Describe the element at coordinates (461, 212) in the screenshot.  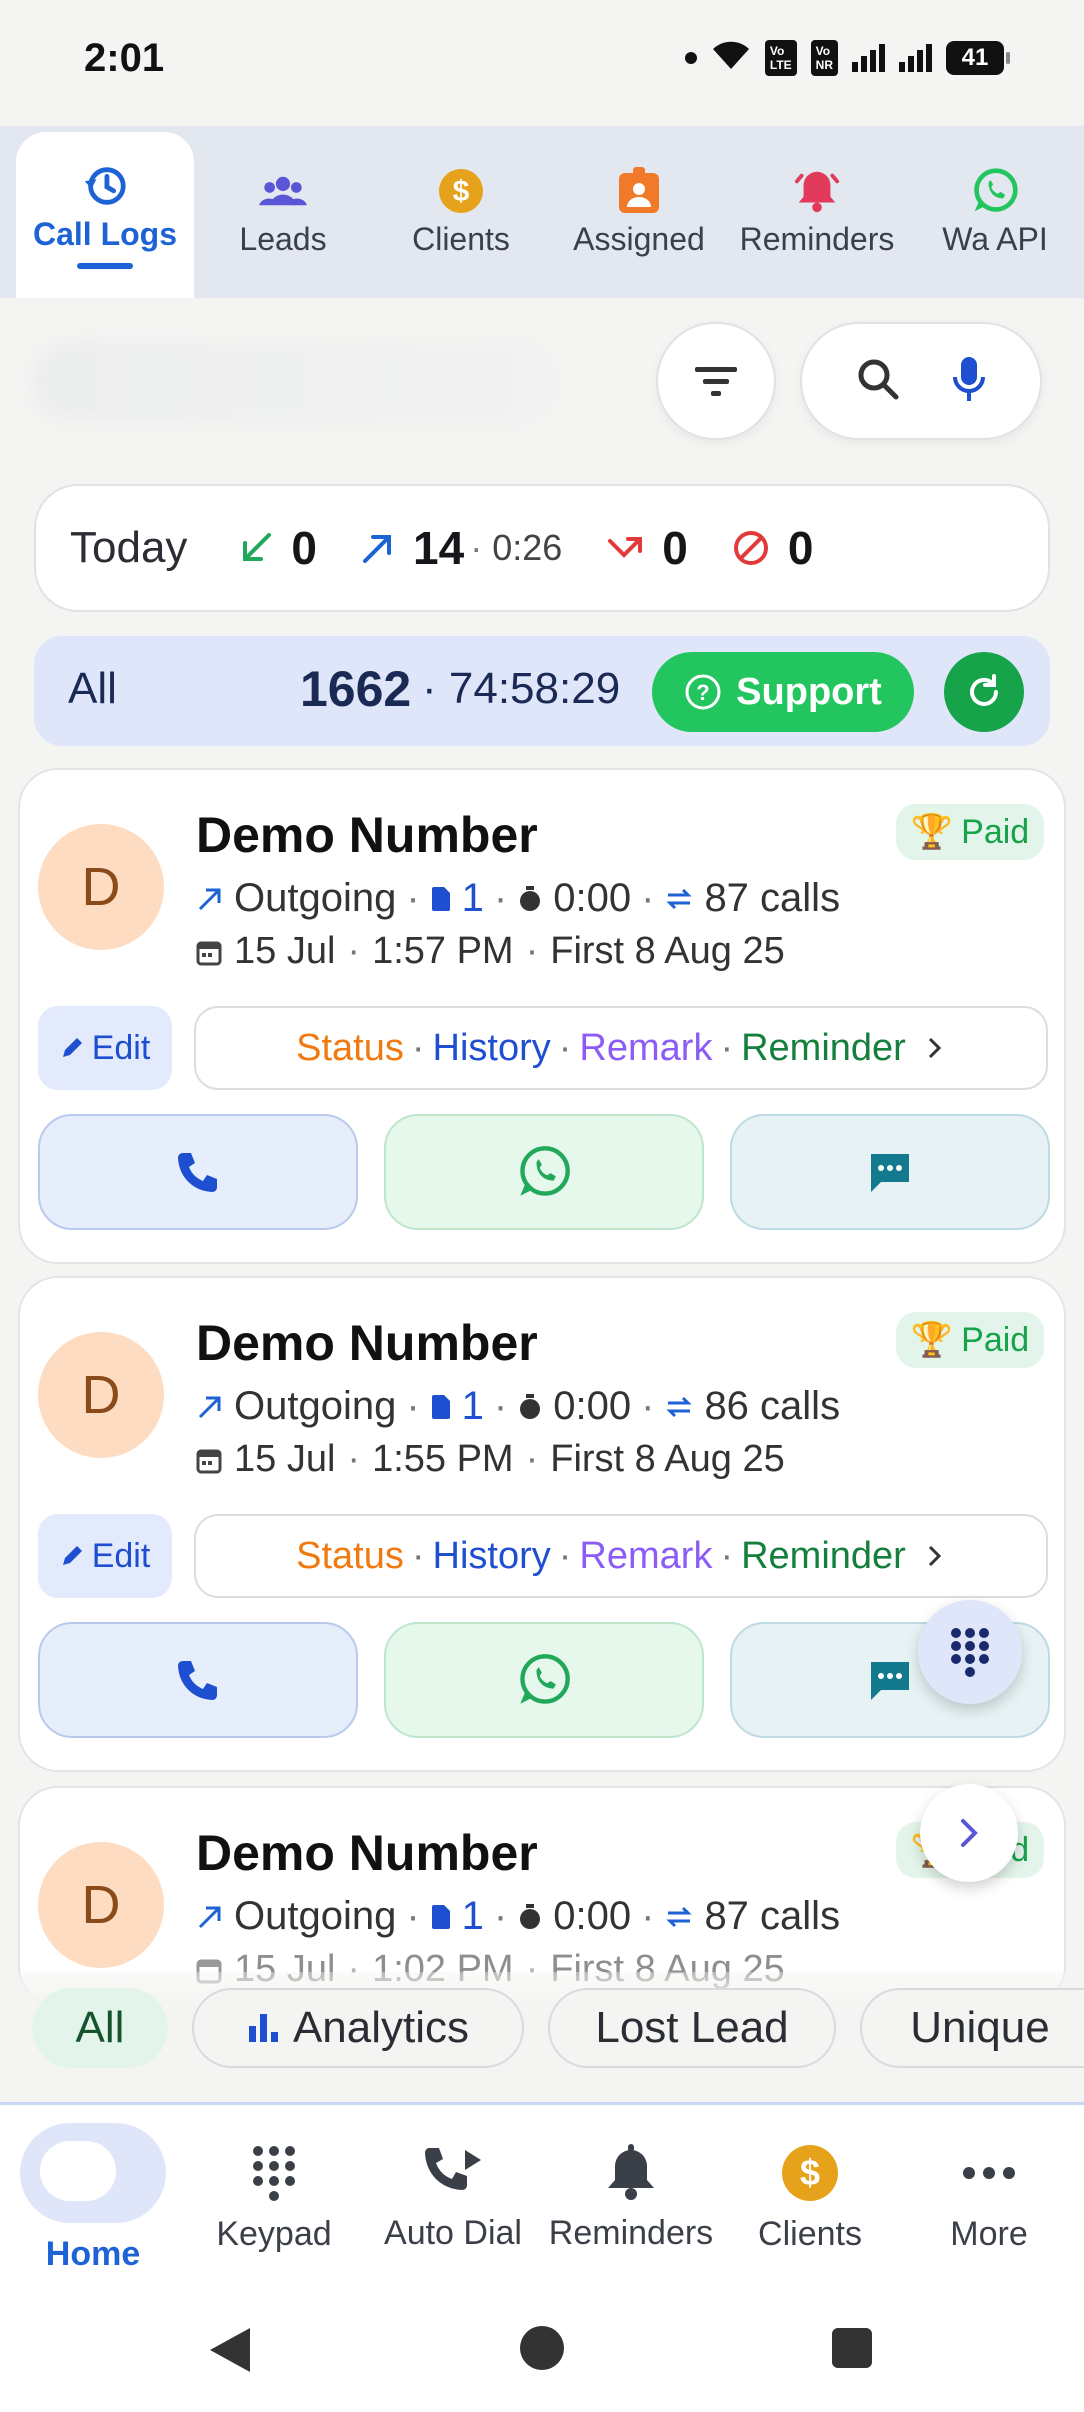
I see `tab-clients: $ Clients` at that location.